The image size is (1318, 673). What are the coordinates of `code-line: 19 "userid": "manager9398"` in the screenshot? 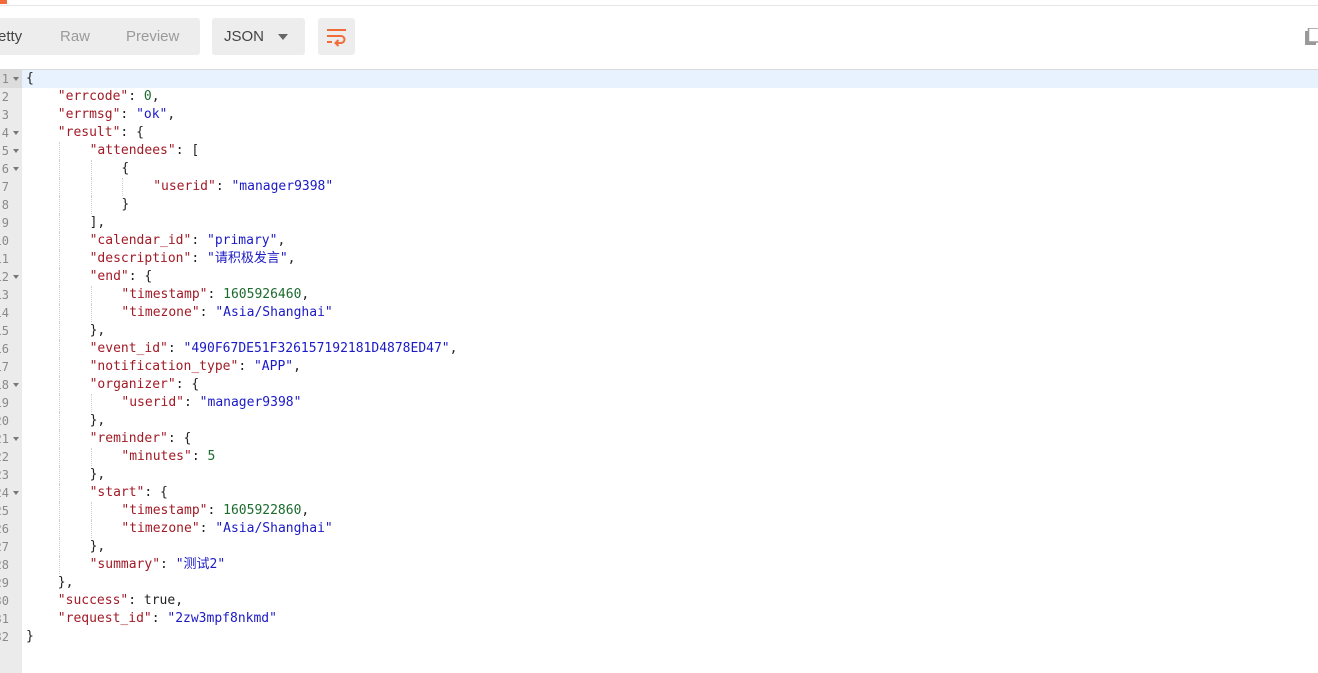 It's located at (659, 403).